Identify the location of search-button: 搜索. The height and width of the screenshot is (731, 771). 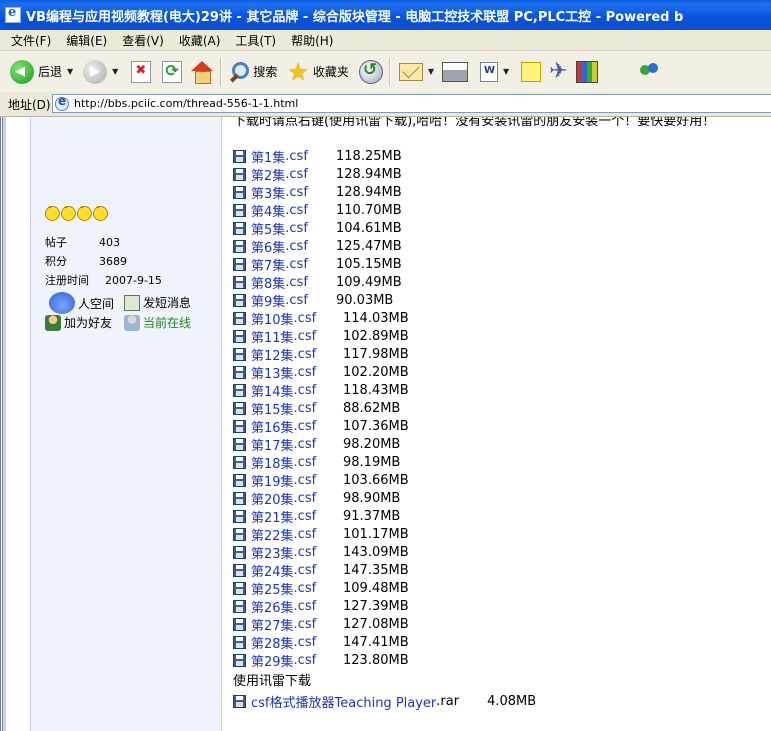
(252, 72).